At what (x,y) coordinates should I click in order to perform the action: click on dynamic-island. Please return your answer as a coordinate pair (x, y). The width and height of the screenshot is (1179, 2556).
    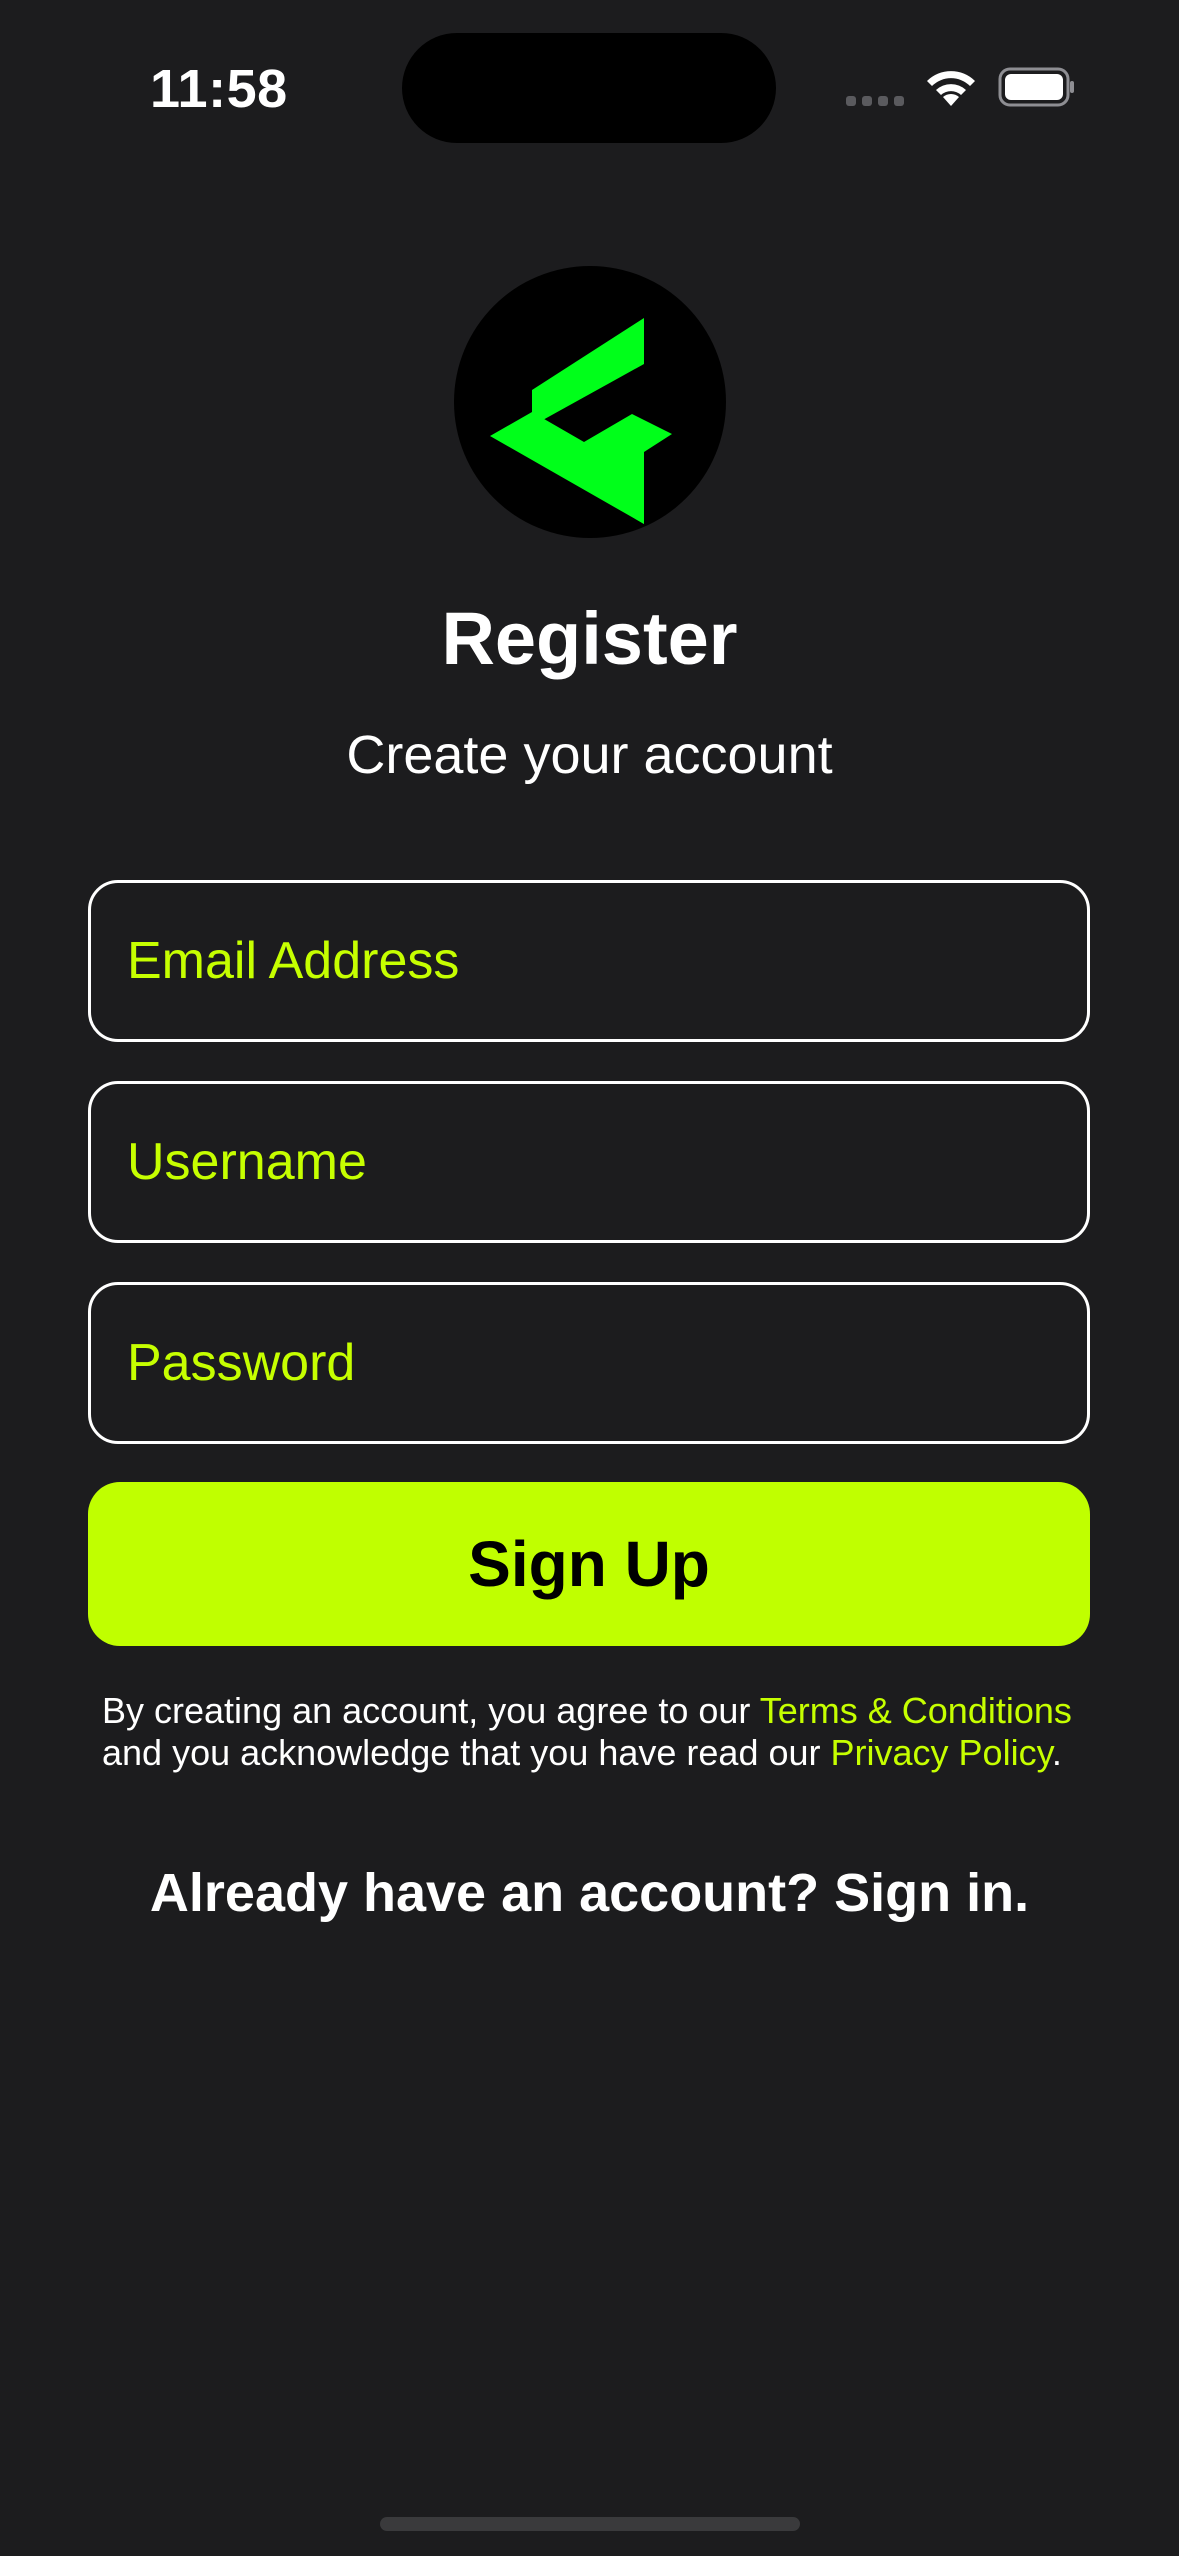
    Looking at the image, I should click on (589, 88).